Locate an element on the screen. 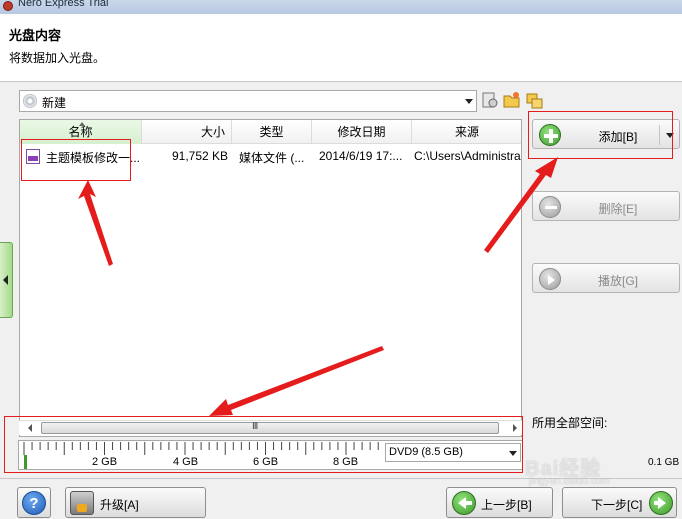 The image size is (682, 519). annotation-arrow-file is located at coordinates (95, 223).